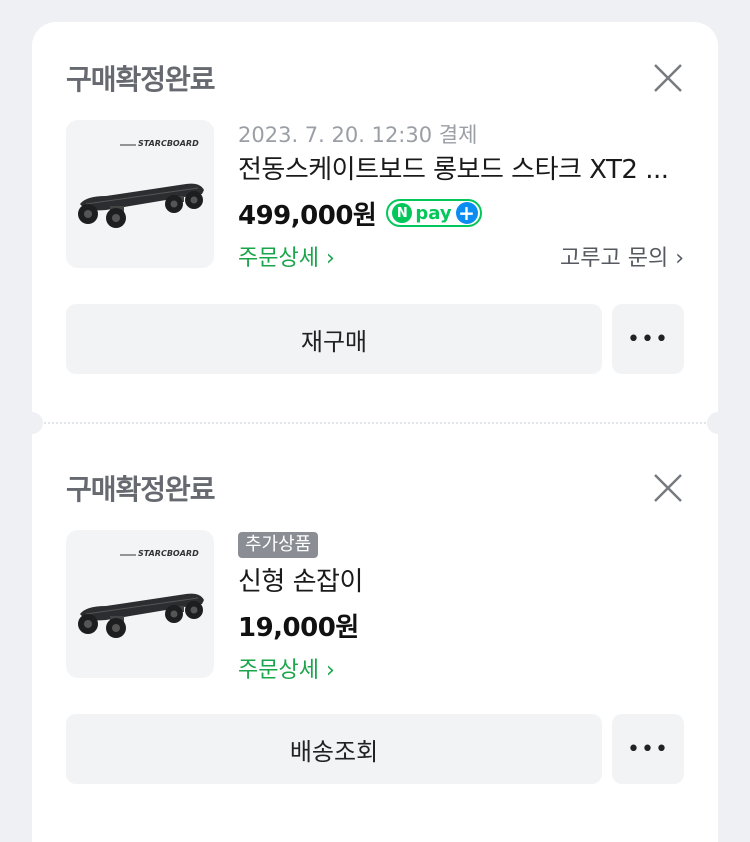  I want to click on track-delivery-button: 배송조회, so click(334, 749).